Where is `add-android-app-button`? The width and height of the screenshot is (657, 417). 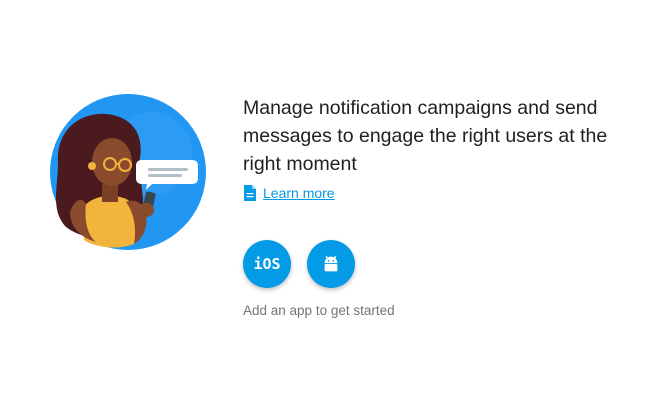 add-android-app-button is located at coordinates (331, 264).